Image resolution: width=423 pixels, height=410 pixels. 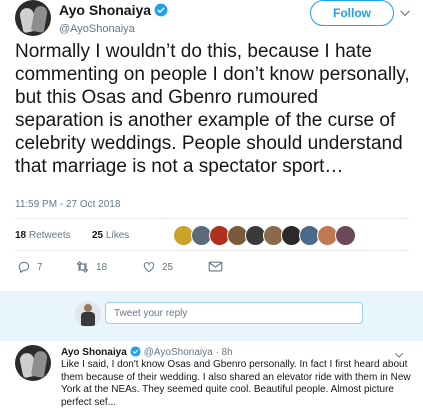 I want to click on reply-action: 7, so click(x=30, y=267).